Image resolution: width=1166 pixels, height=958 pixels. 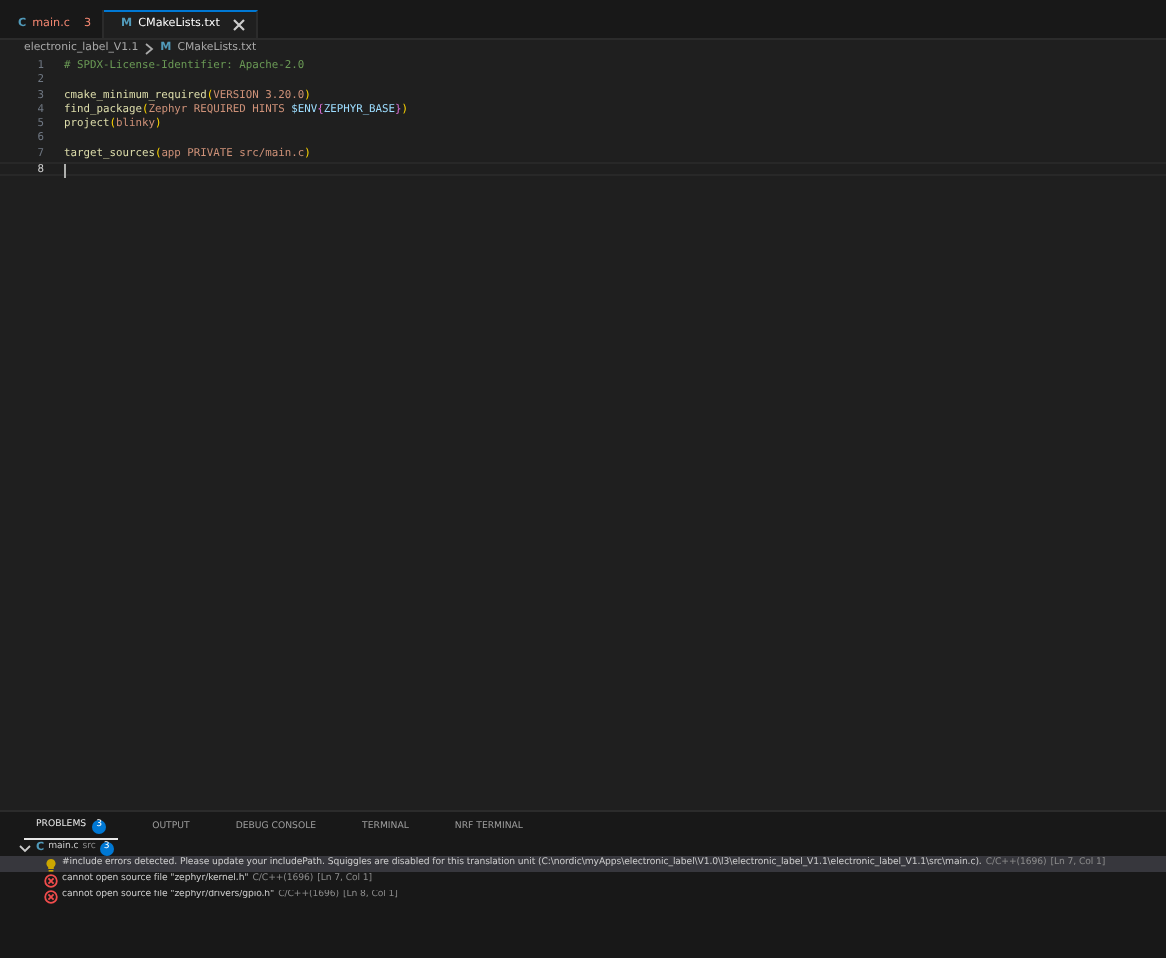 I want to click on lightbulb-icon, so click(x=51, y=864).